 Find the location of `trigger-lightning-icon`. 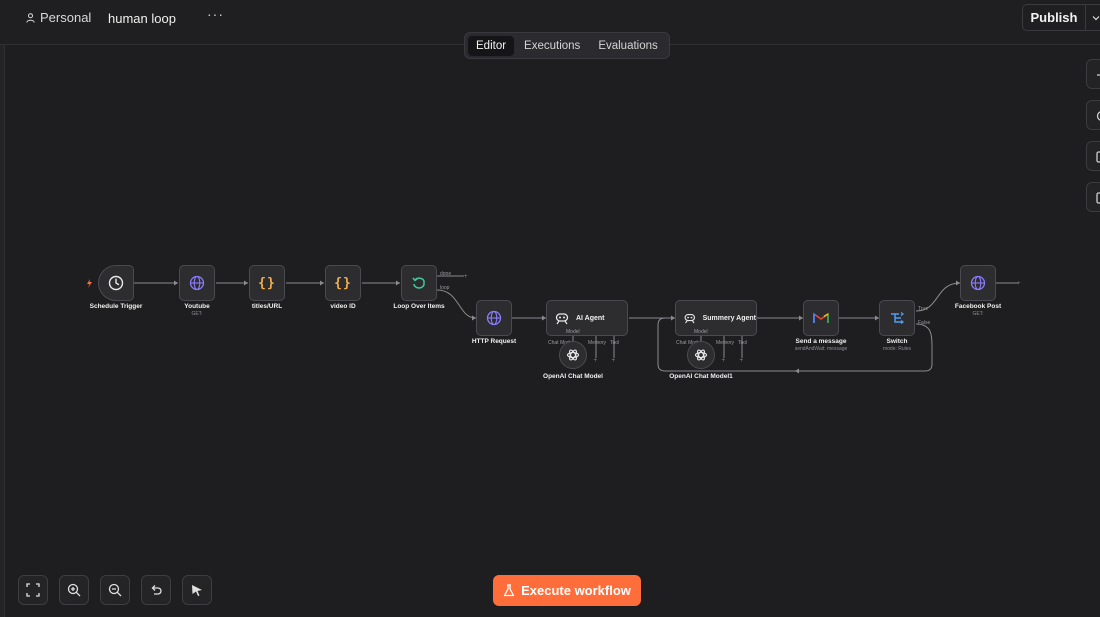

trigger-lightning-icon is located at coordinates (89, 283).